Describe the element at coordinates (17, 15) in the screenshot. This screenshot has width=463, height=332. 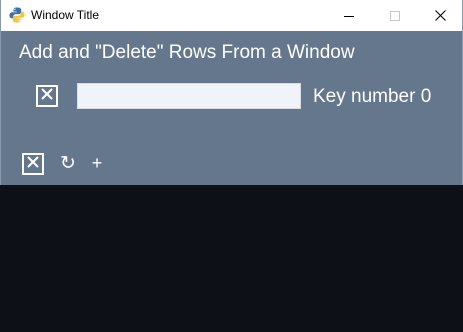
I see `python-logo-icon` at that location.